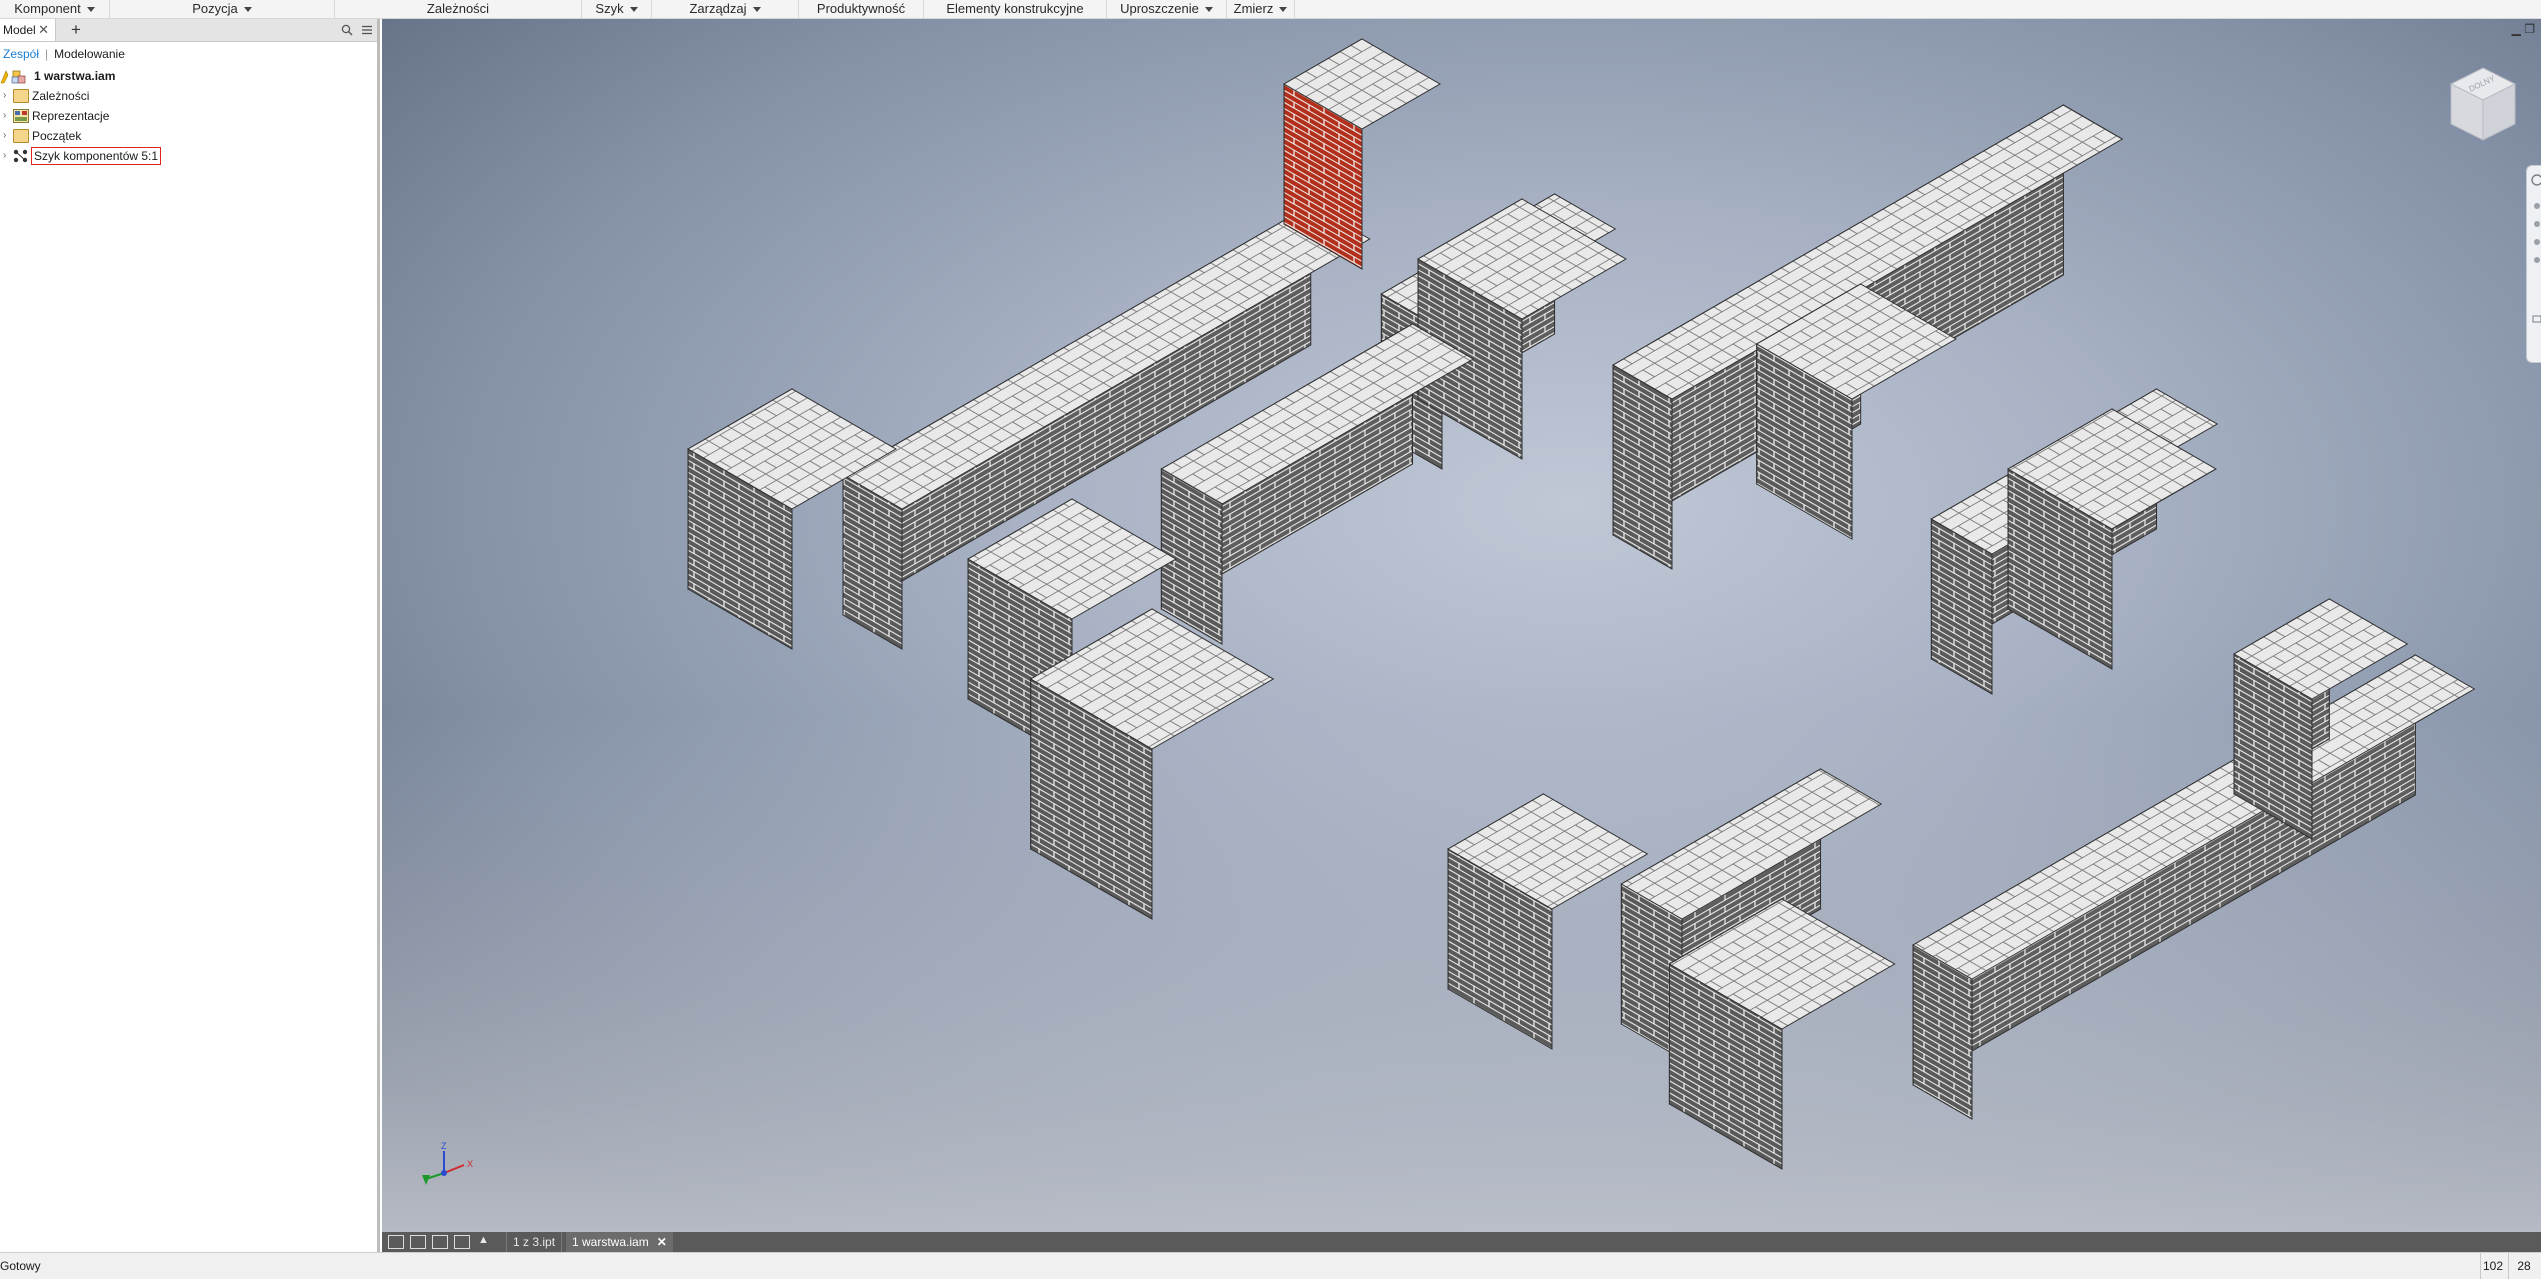  I want to click on ribbon-panel-produktywnosc: Produktywność, so click(861, 9).